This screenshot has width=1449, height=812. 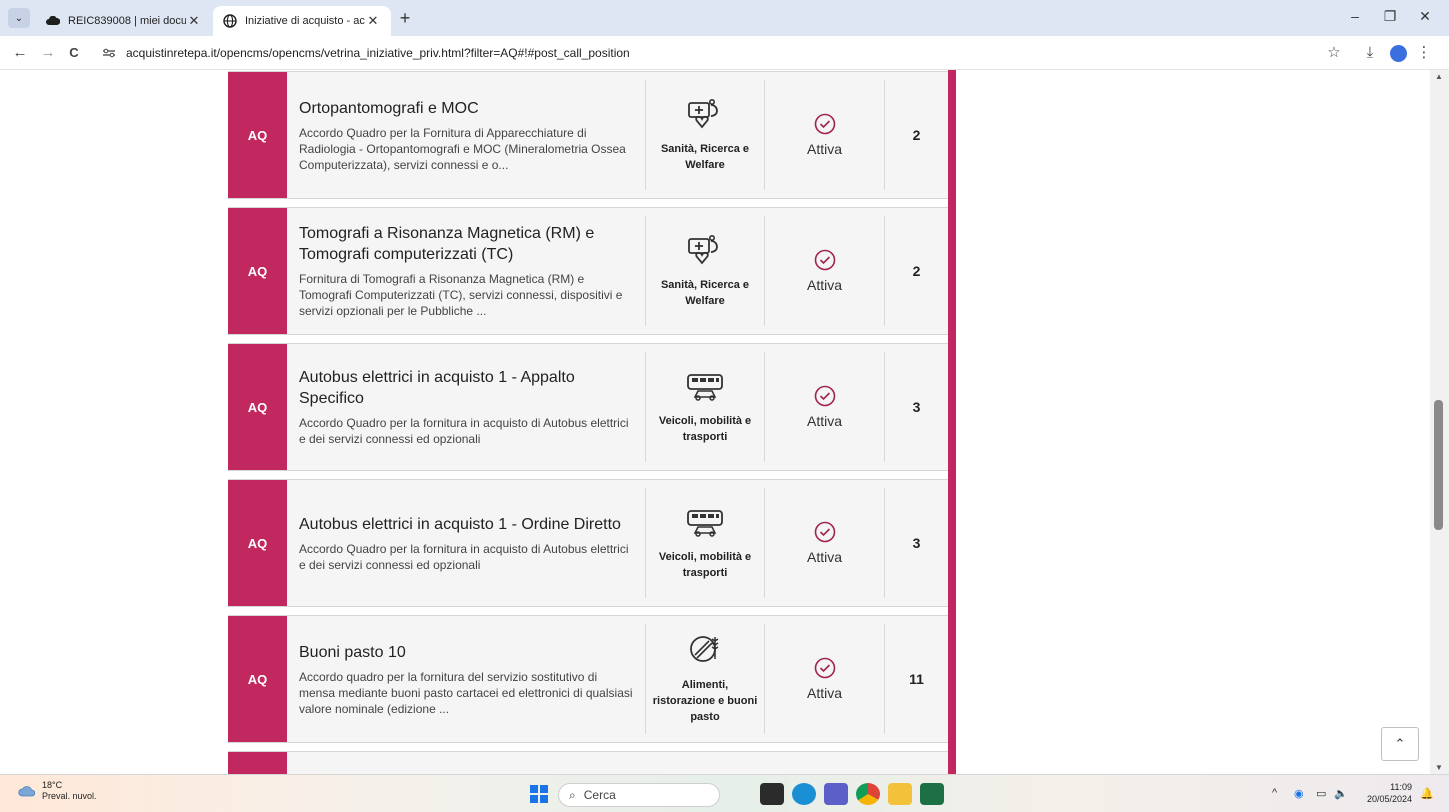 What do you see at coordinates (1341, 793) in the screenshot?
I see `volume-icon: 🔈` at bounding box center [1341, 793].